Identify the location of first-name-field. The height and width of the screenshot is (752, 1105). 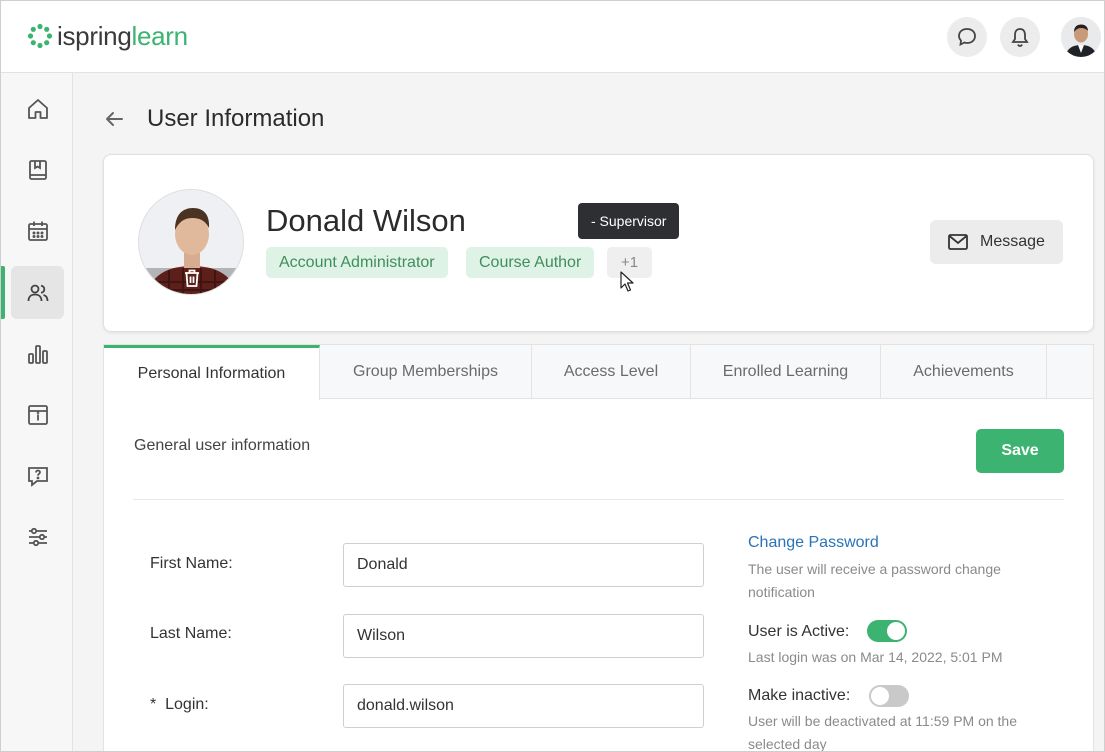
(523, 565).